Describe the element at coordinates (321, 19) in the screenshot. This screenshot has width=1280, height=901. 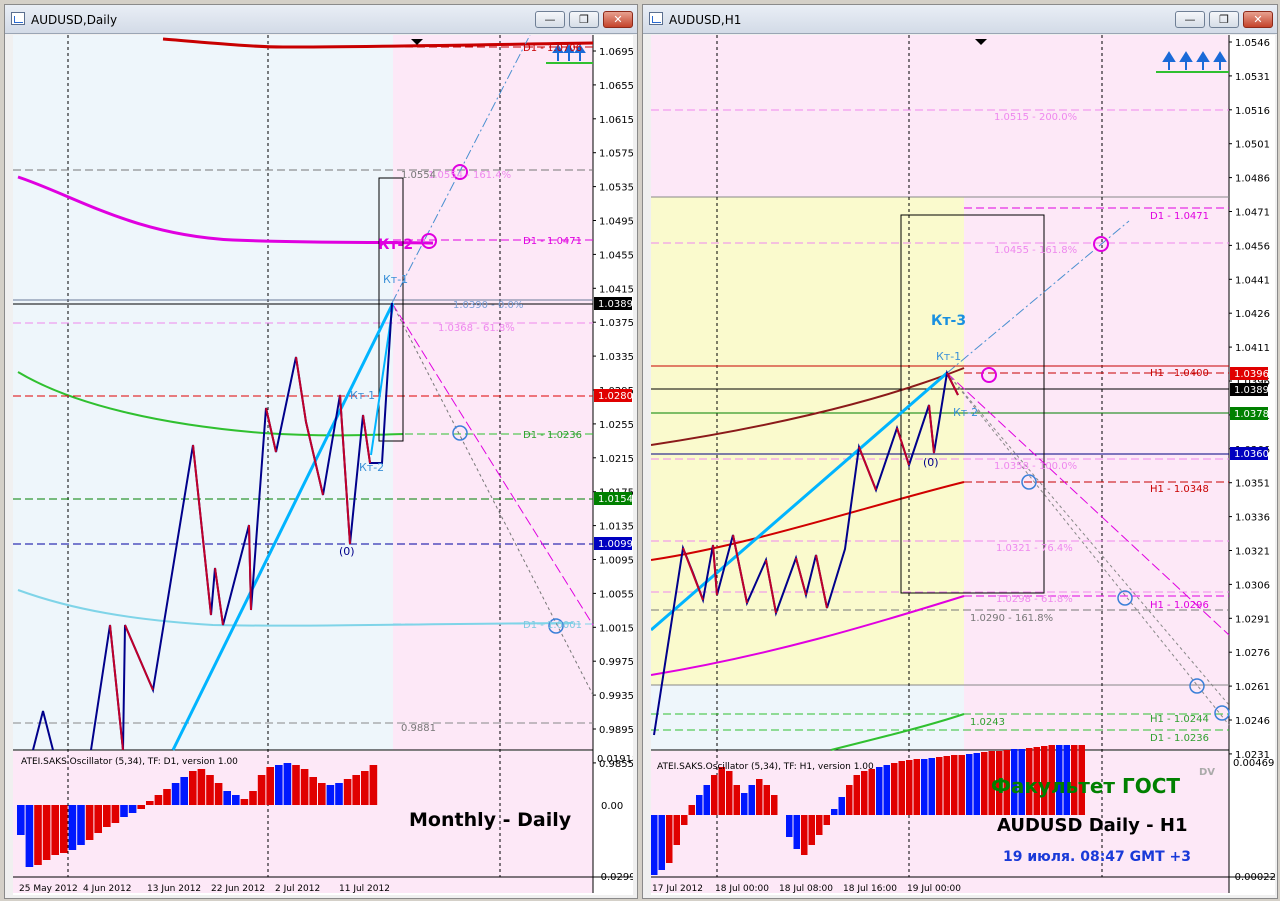
I see `left-title-bar: AUDUSD,Daily — ❐ ✕` at that location.